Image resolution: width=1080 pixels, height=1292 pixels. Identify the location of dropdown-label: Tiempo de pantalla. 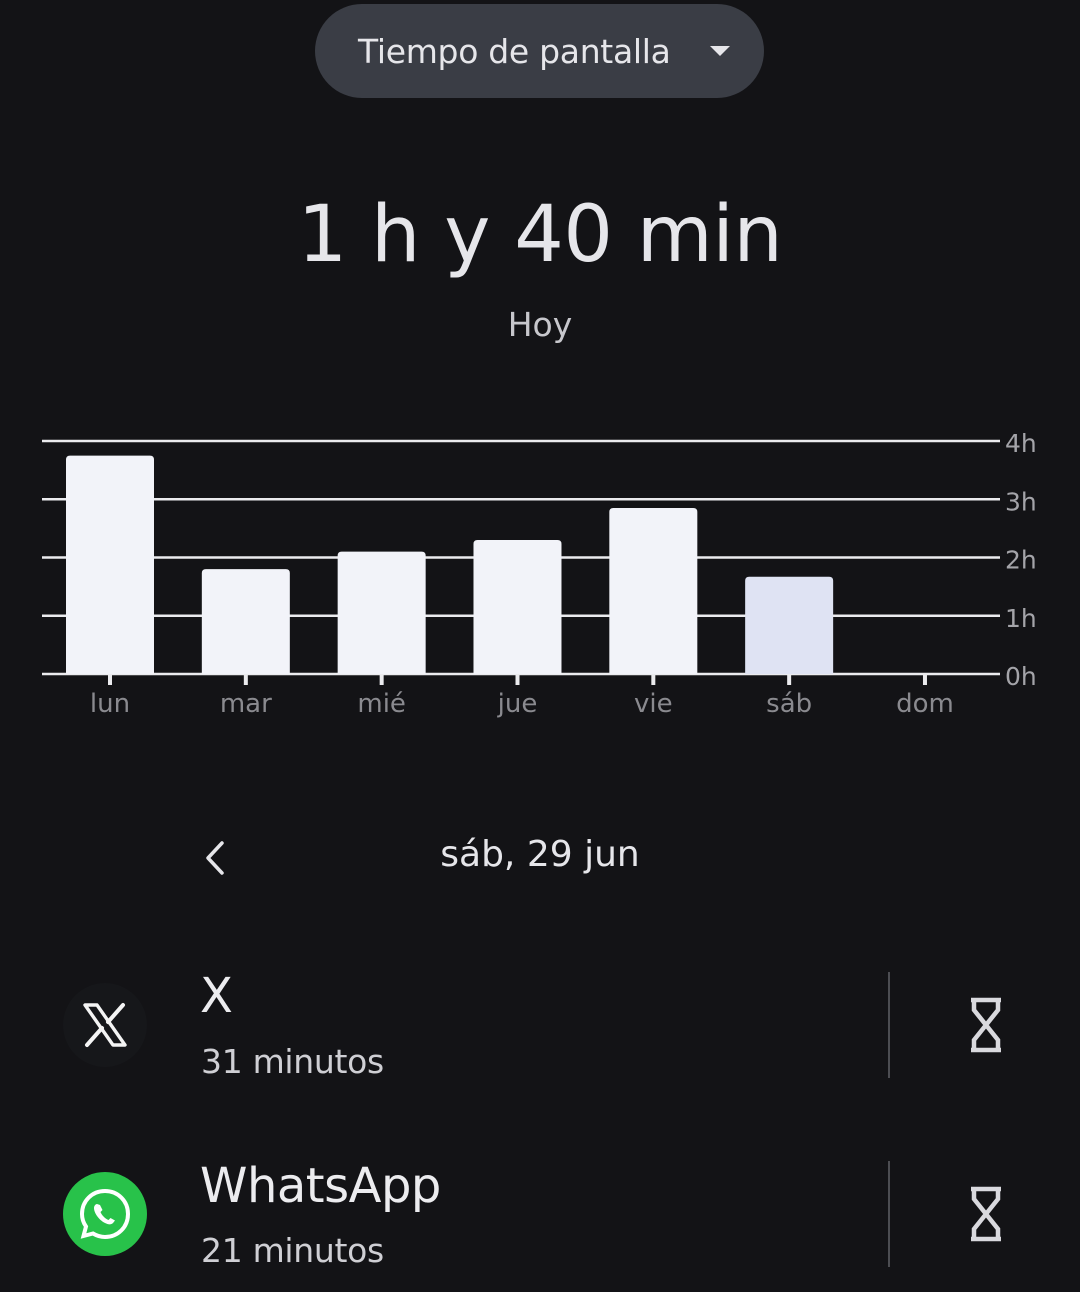
(514, 51).